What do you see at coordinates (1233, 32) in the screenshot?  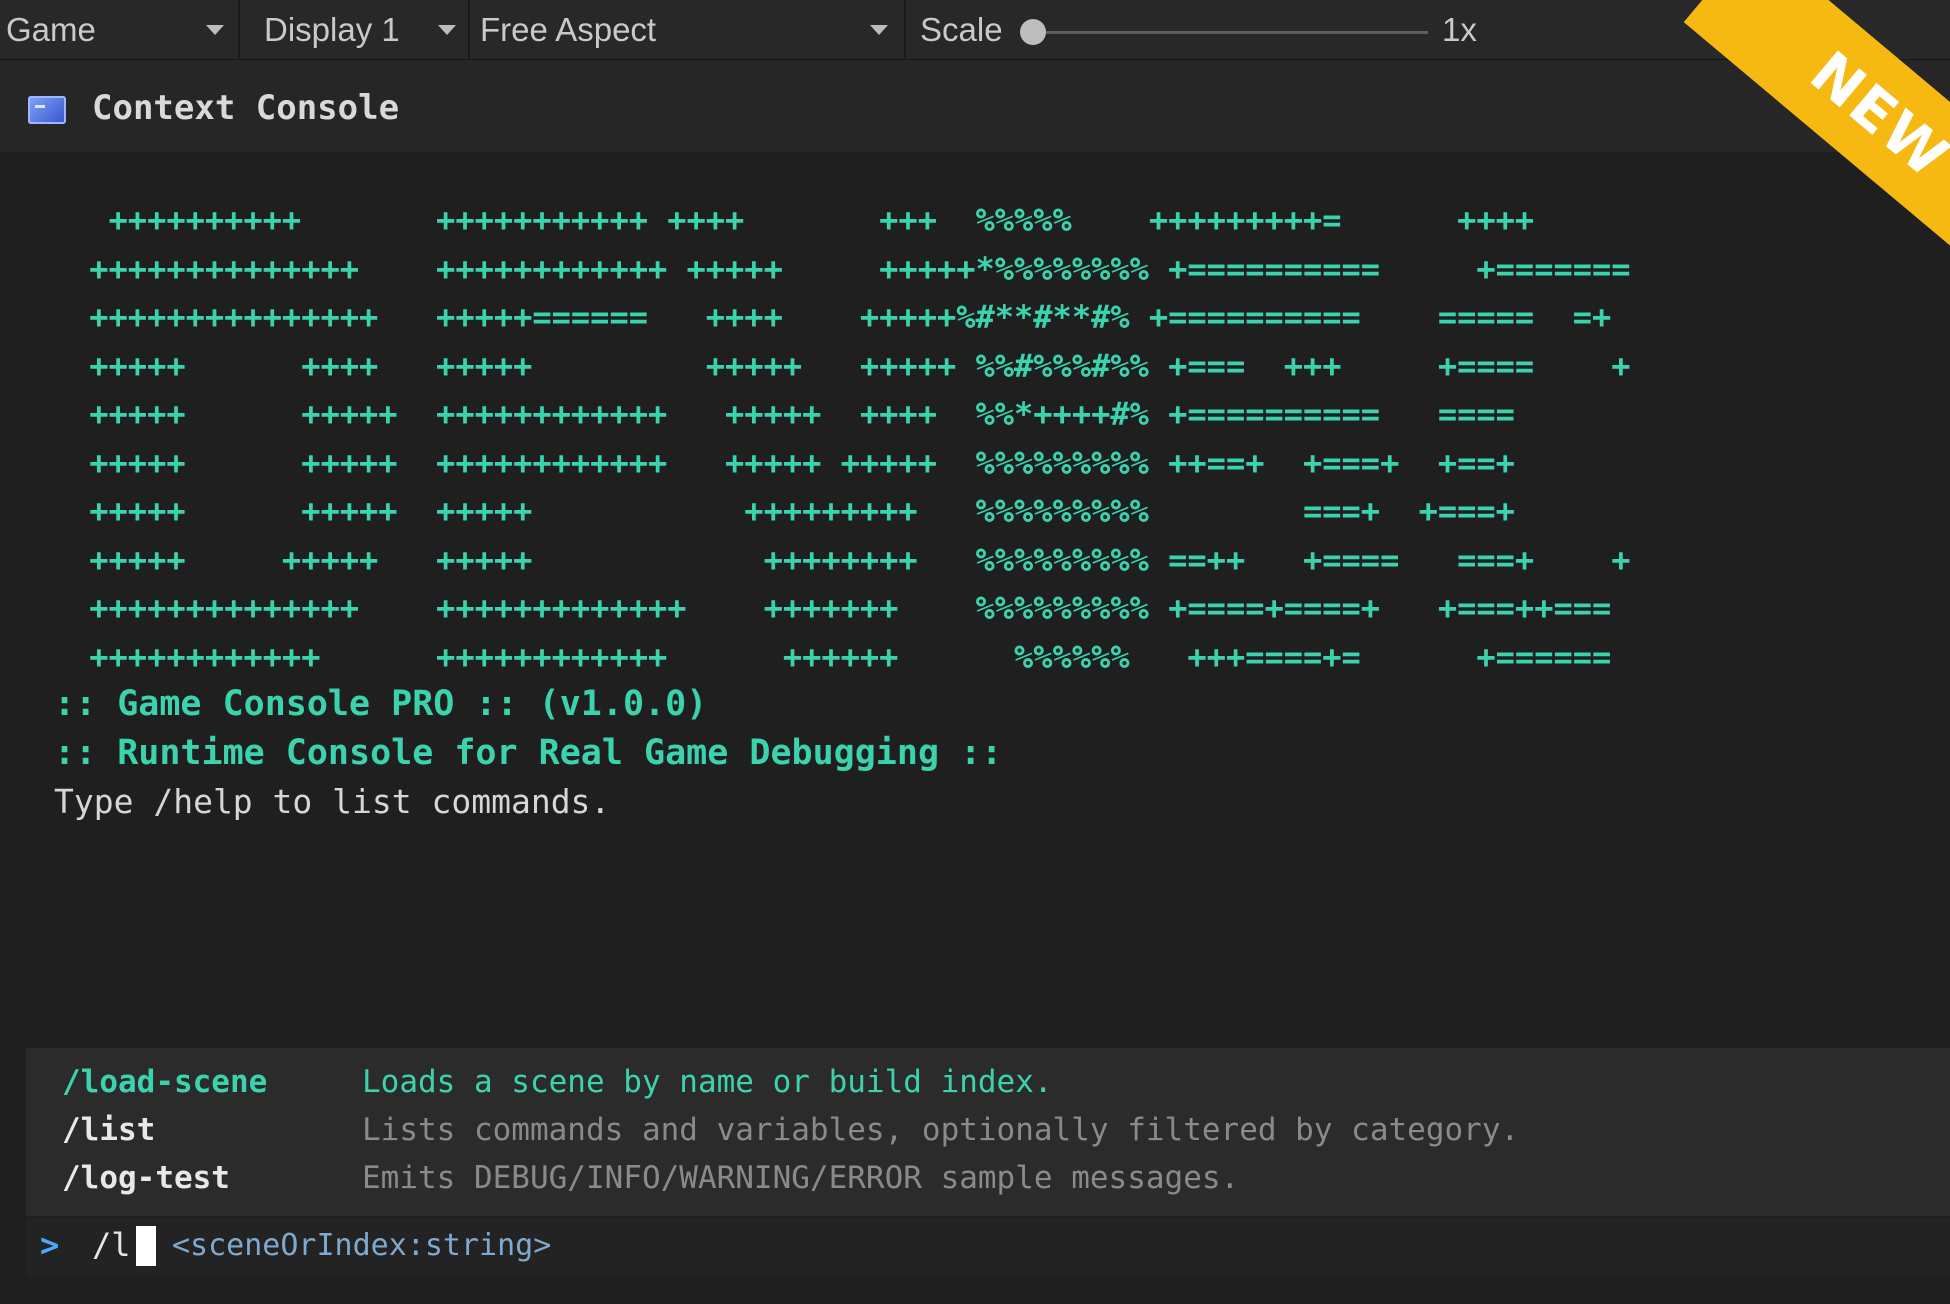 I see `scale-slider-track` at bounding box center [1233, 32].